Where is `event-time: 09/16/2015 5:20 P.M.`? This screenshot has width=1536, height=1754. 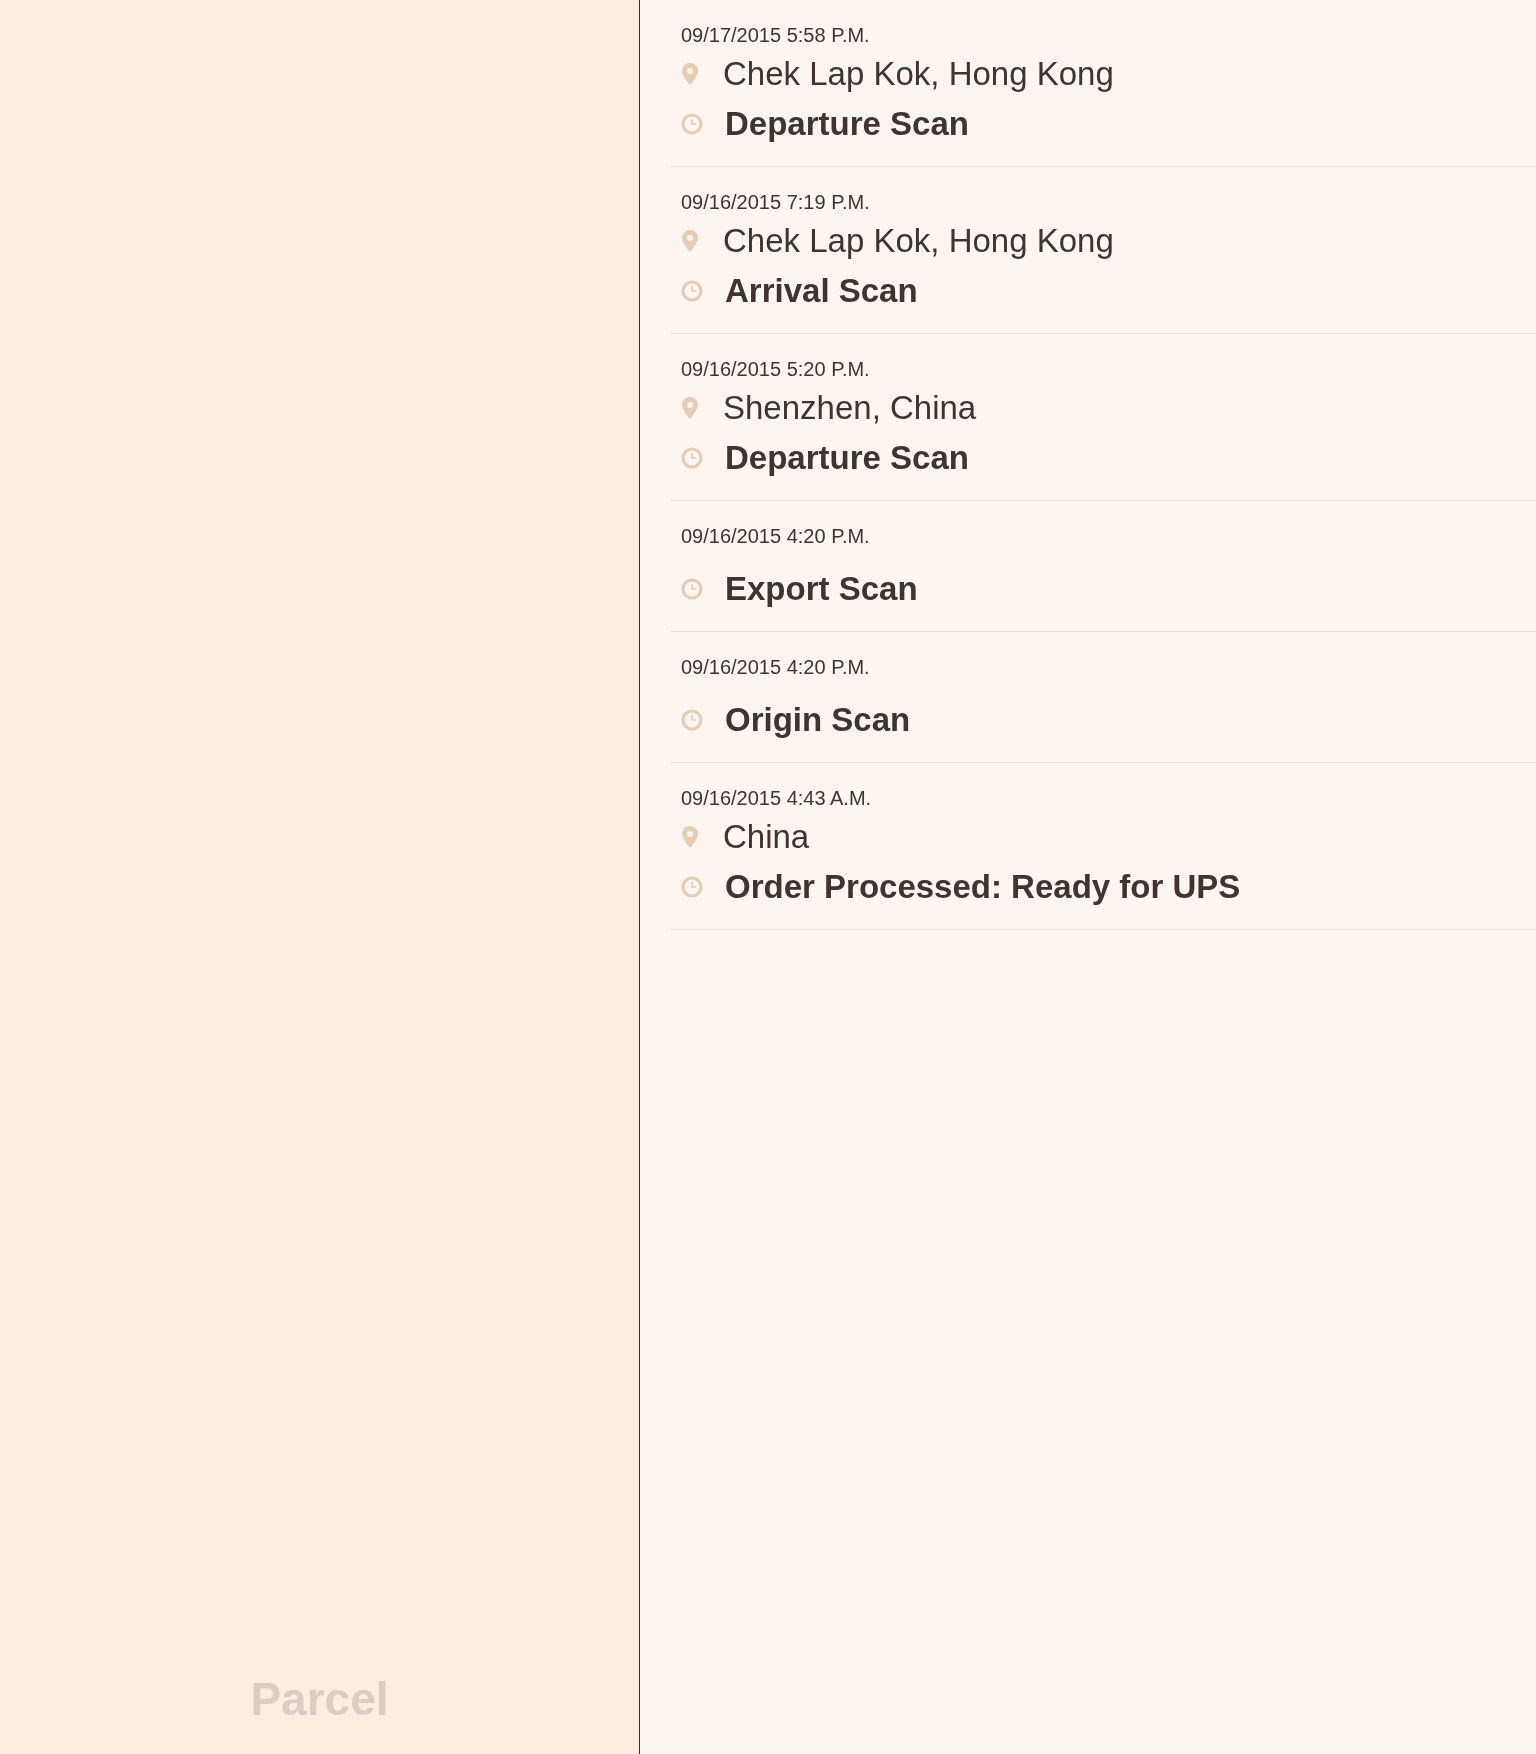
event-time: 09/16/2015 5:20 P.M. is located at coordinates (776, 369).